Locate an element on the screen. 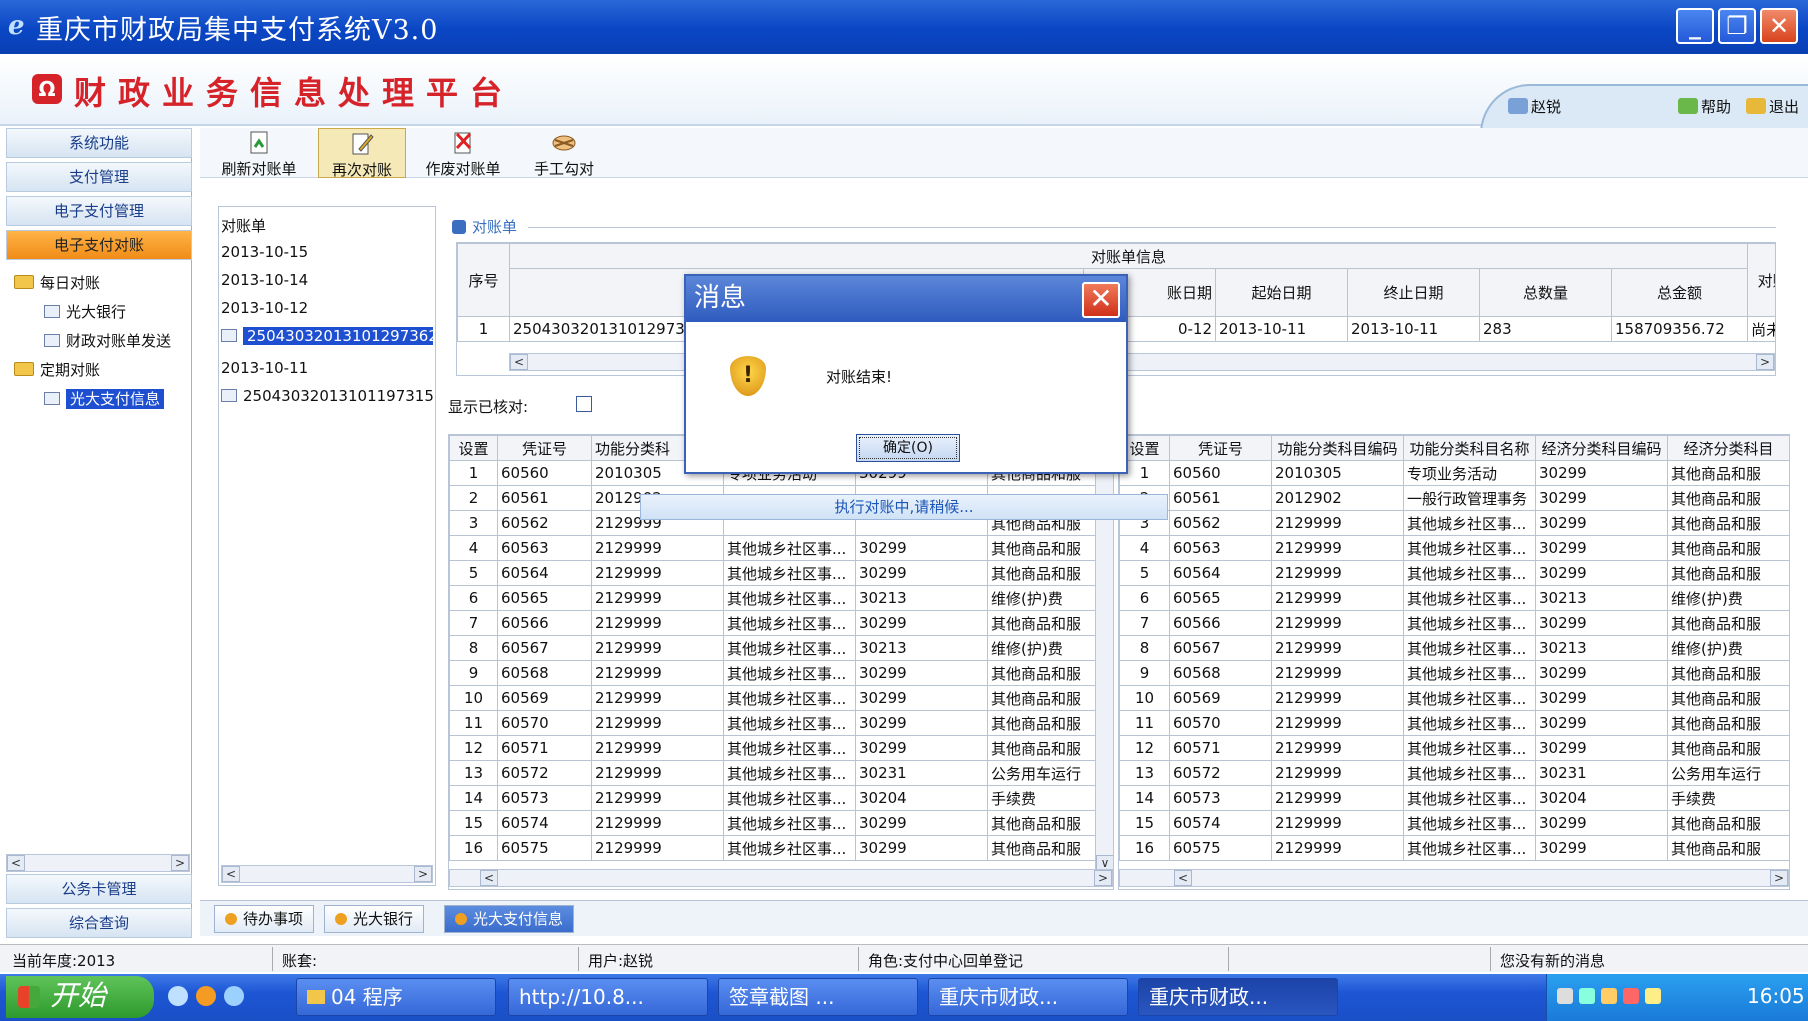 Image resolution: width=1808 pixels, height=1021 pixels. status-separator is located at coordinates (858, 959).